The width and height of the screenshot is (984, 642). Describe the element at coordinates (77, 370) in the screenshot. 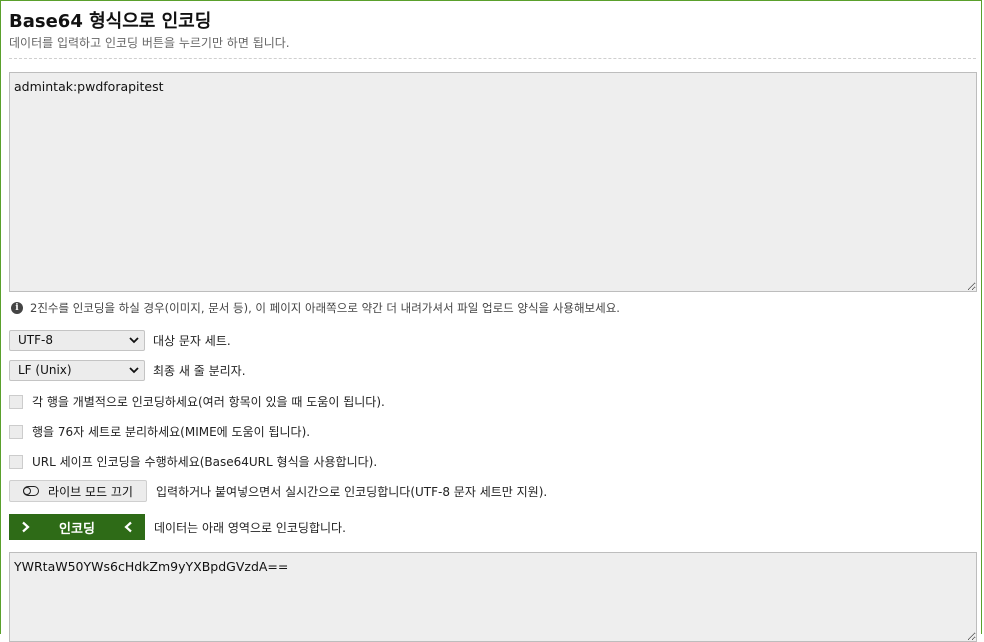

I see `newline-select: LF (Unix)` at that location.